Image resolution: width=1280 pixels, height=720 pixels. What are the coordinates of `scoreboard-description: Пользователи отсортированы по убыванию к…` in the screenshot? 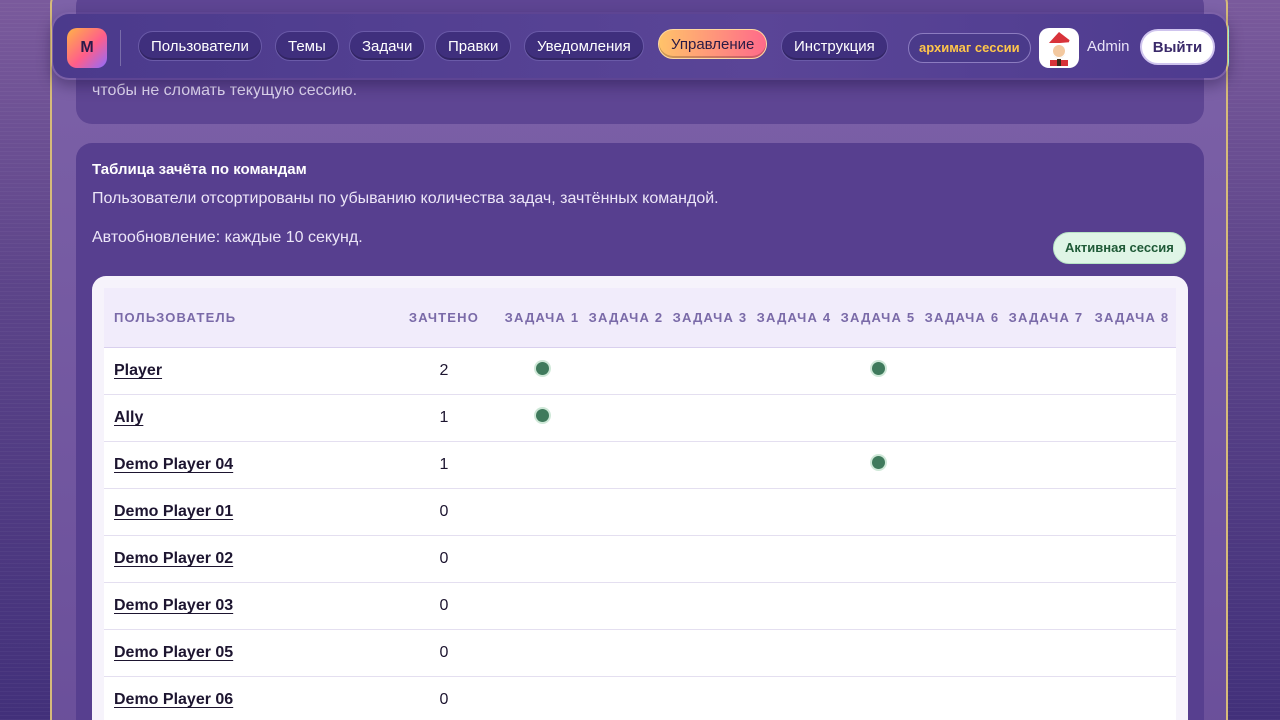 It's located at (405, 198).